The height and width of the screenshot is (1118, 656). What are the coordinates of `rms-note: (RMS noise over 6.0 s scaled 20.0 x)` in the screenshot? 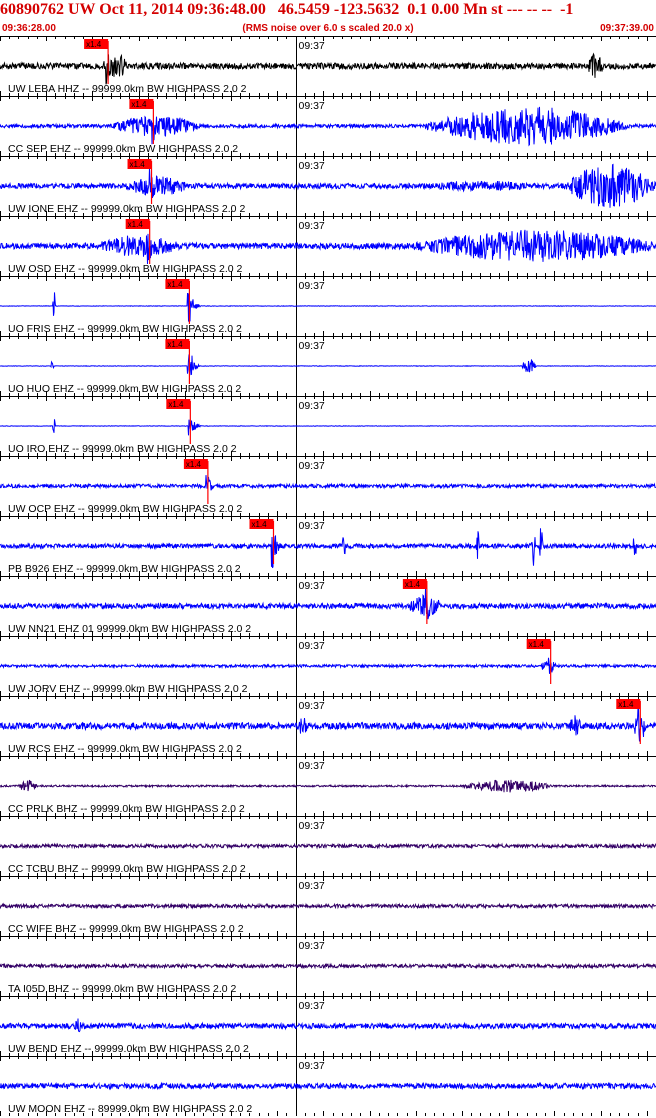 It's located at (328, 28).